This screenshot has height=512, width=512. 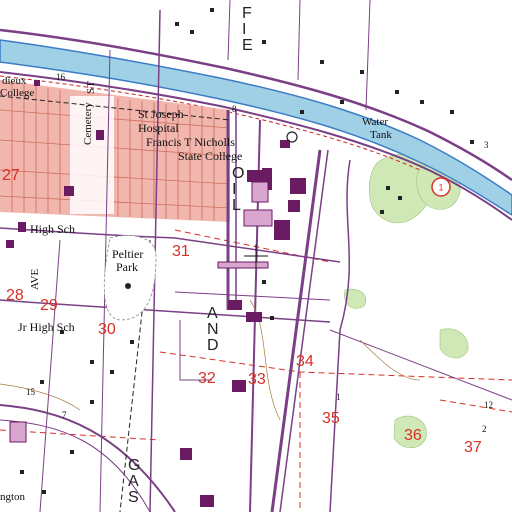 I want to click on section-36: 36, so click(x=413, y=435).